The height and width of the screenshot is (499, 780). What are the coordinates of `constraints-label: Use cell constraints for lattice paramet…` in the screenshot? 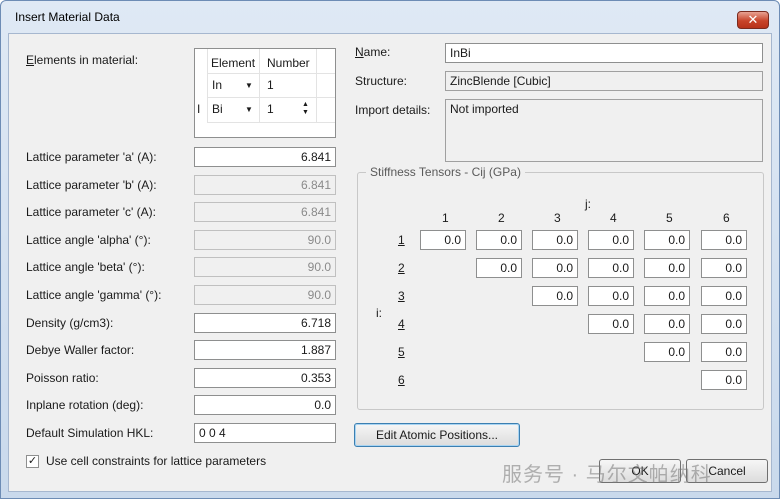 It's located at (156, 461).